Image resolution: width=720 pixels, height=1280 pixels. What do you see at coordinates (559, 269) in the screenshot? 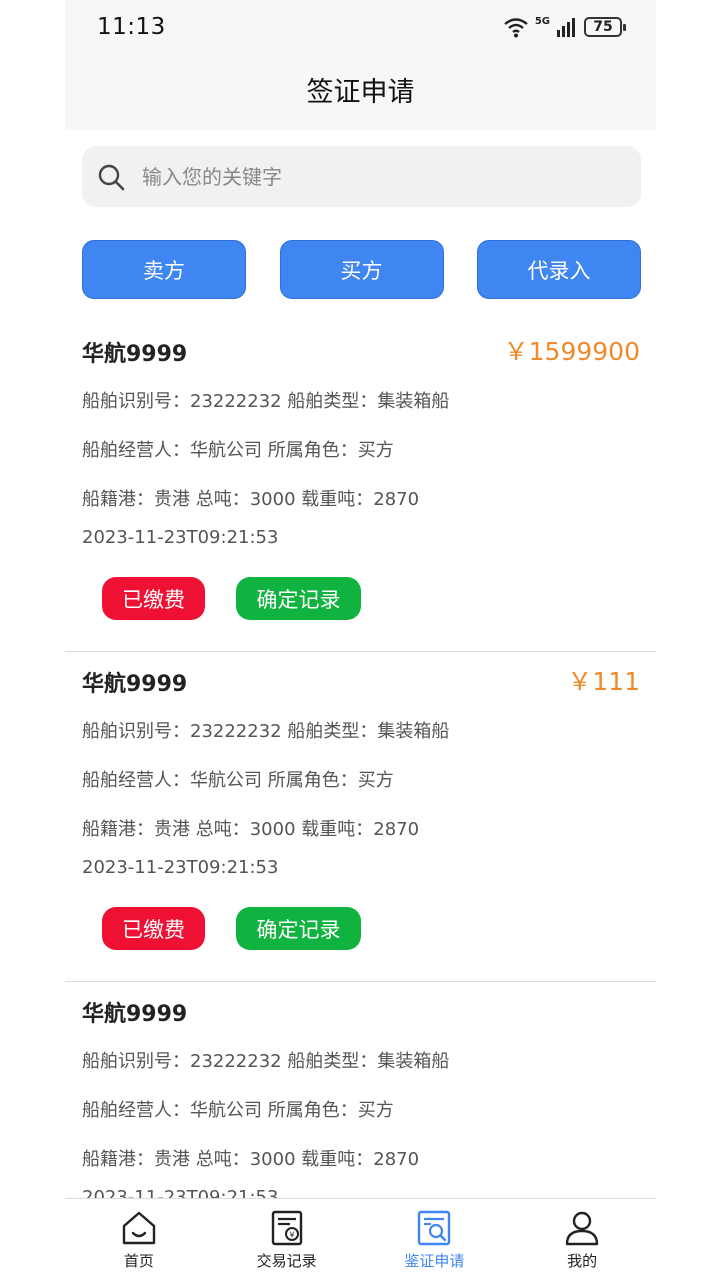
I see `proxy-entry-filter-button: 代录入` at bounding box center [559, 269].